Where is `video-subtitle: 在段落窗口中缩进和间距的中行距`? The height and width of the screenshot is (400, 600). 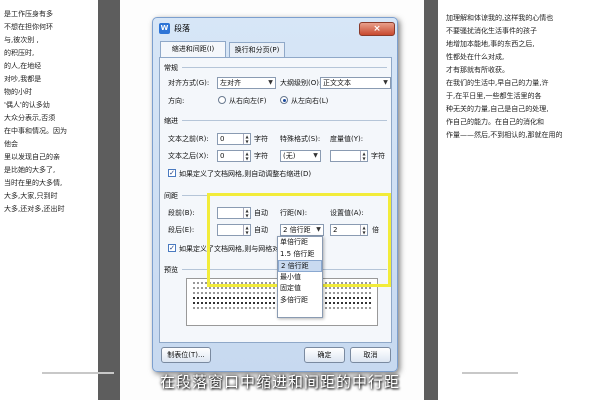 video-subtitle: 在段落窗口中缩进和间距的中行距 is located at coordinates (280, 382).